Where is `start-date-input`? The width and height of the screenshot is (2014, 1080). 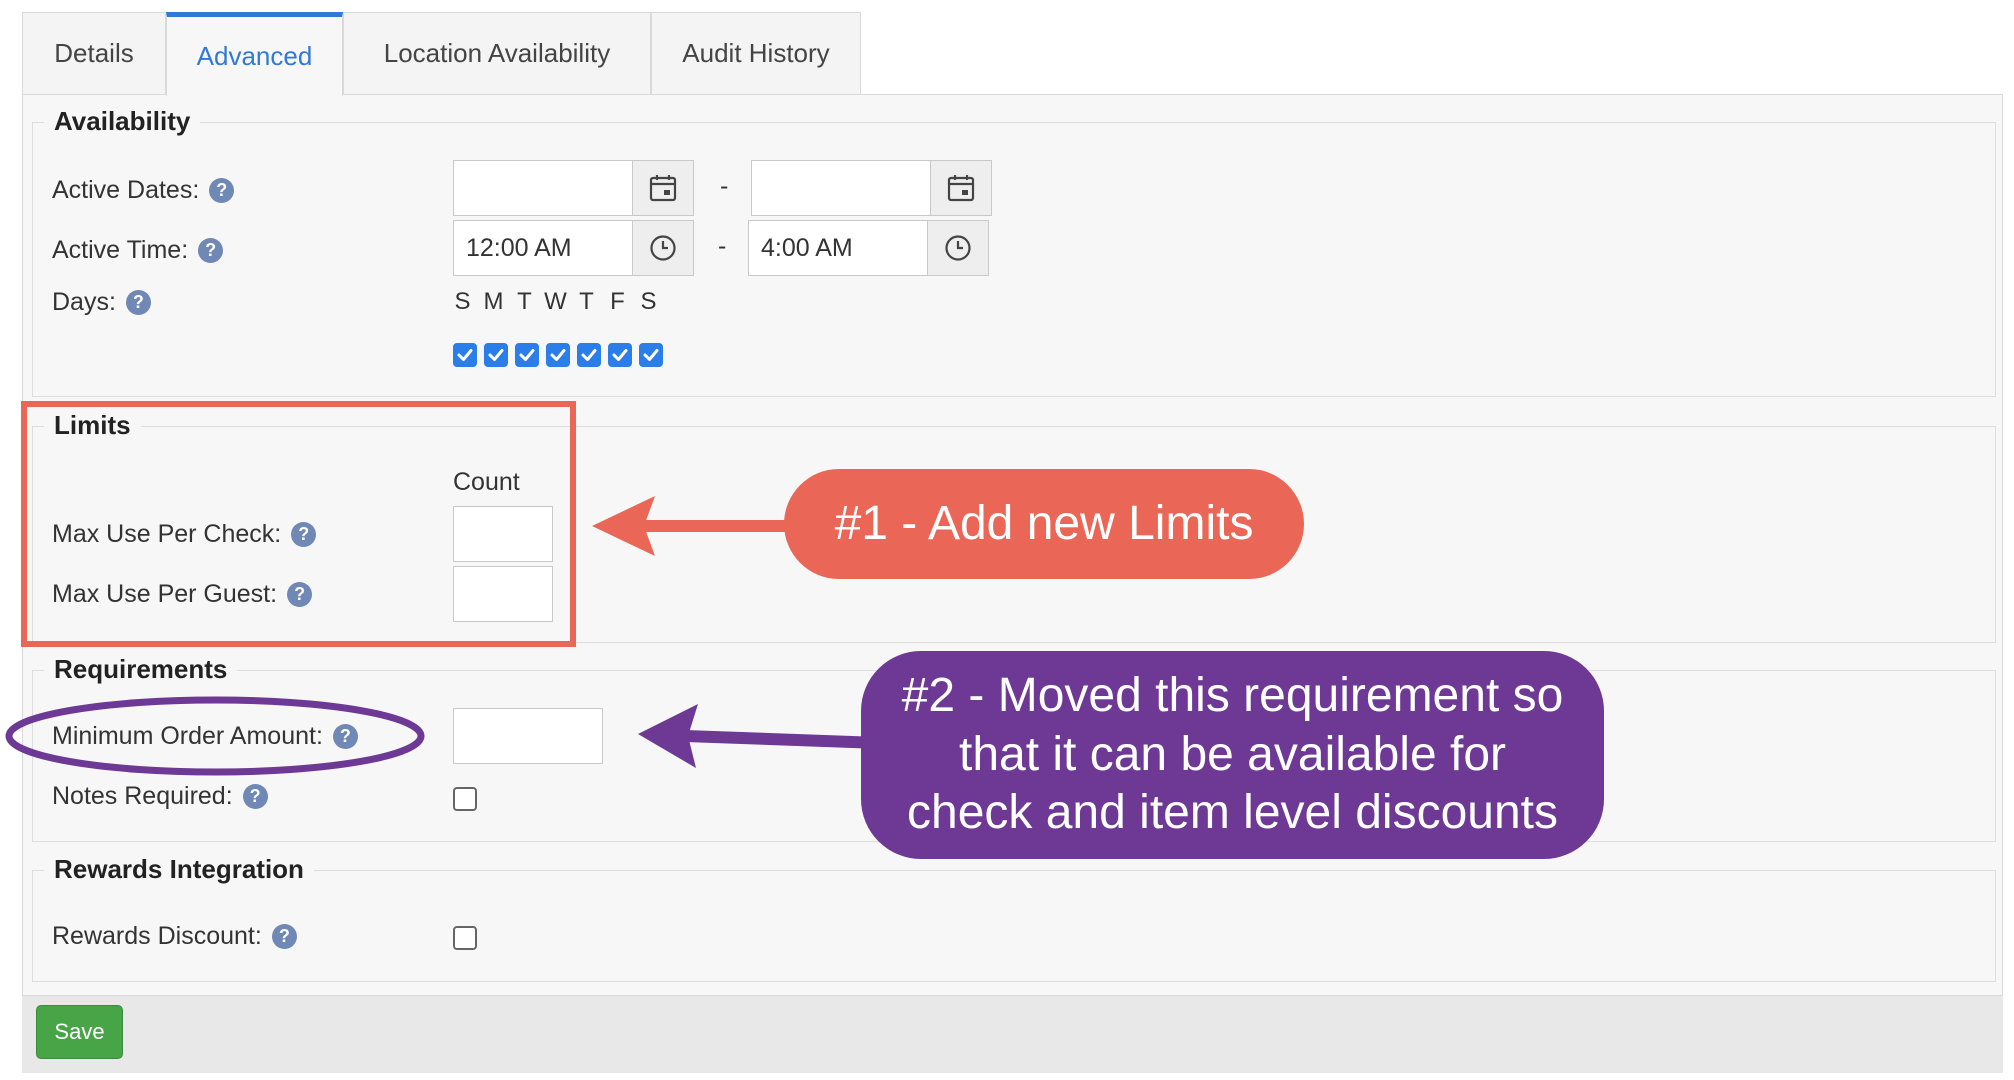 start-date-input is located at coordinates (543, 188).